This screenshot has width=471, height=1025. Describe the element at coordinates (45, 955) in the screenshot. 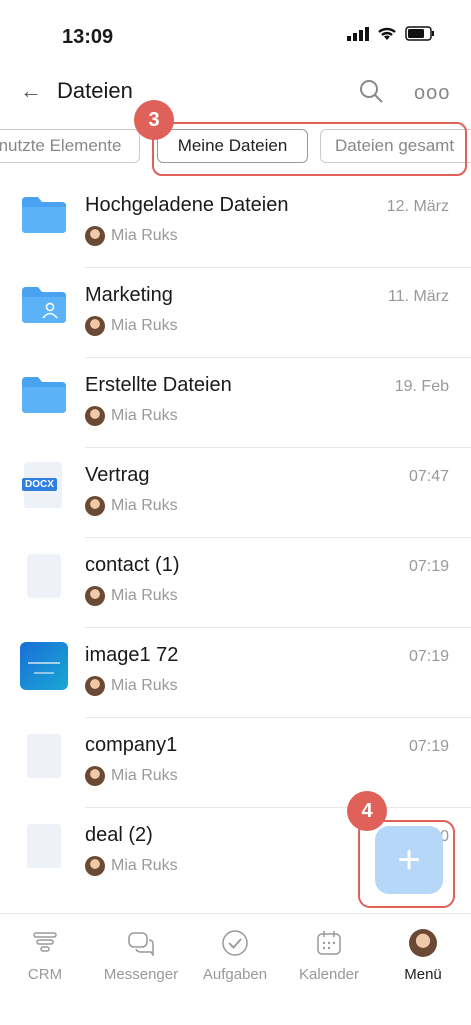

I see `nav-item-crm: CRM` at that location.